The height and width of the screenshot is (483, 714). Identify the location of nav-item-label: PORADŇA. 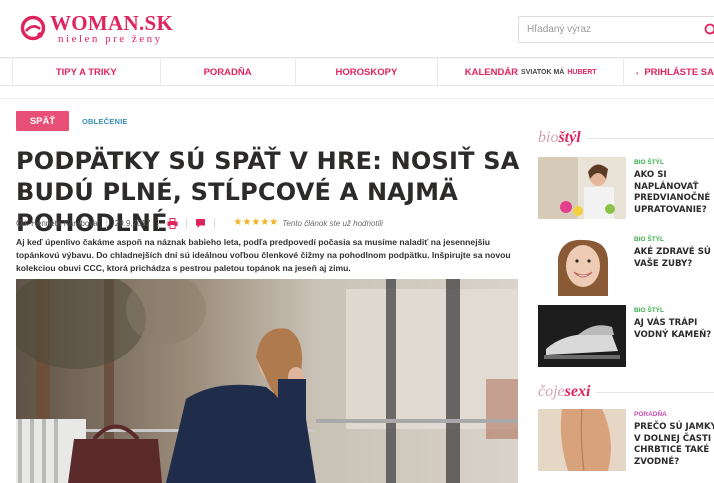
(227, 72).